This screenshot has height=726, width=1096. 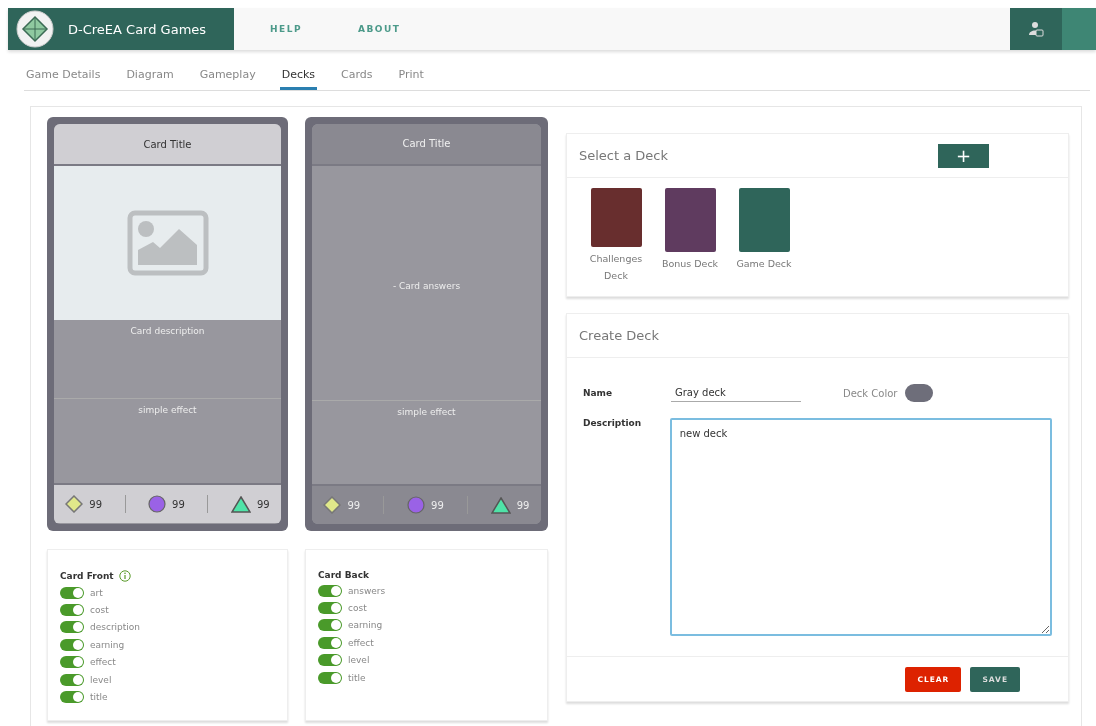 What do you see at coordinates (63, 79) in the screenshot?
I see `tab: Game Details` at bounding box center [63, 79].